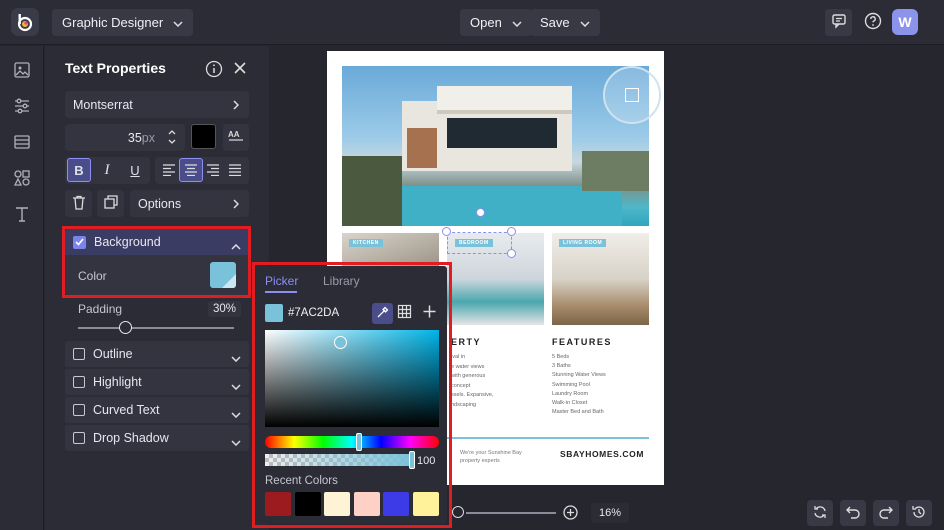  Describe the element at coordinates (339, 460) in the screenshot. I see `opacity-slider` at that location.